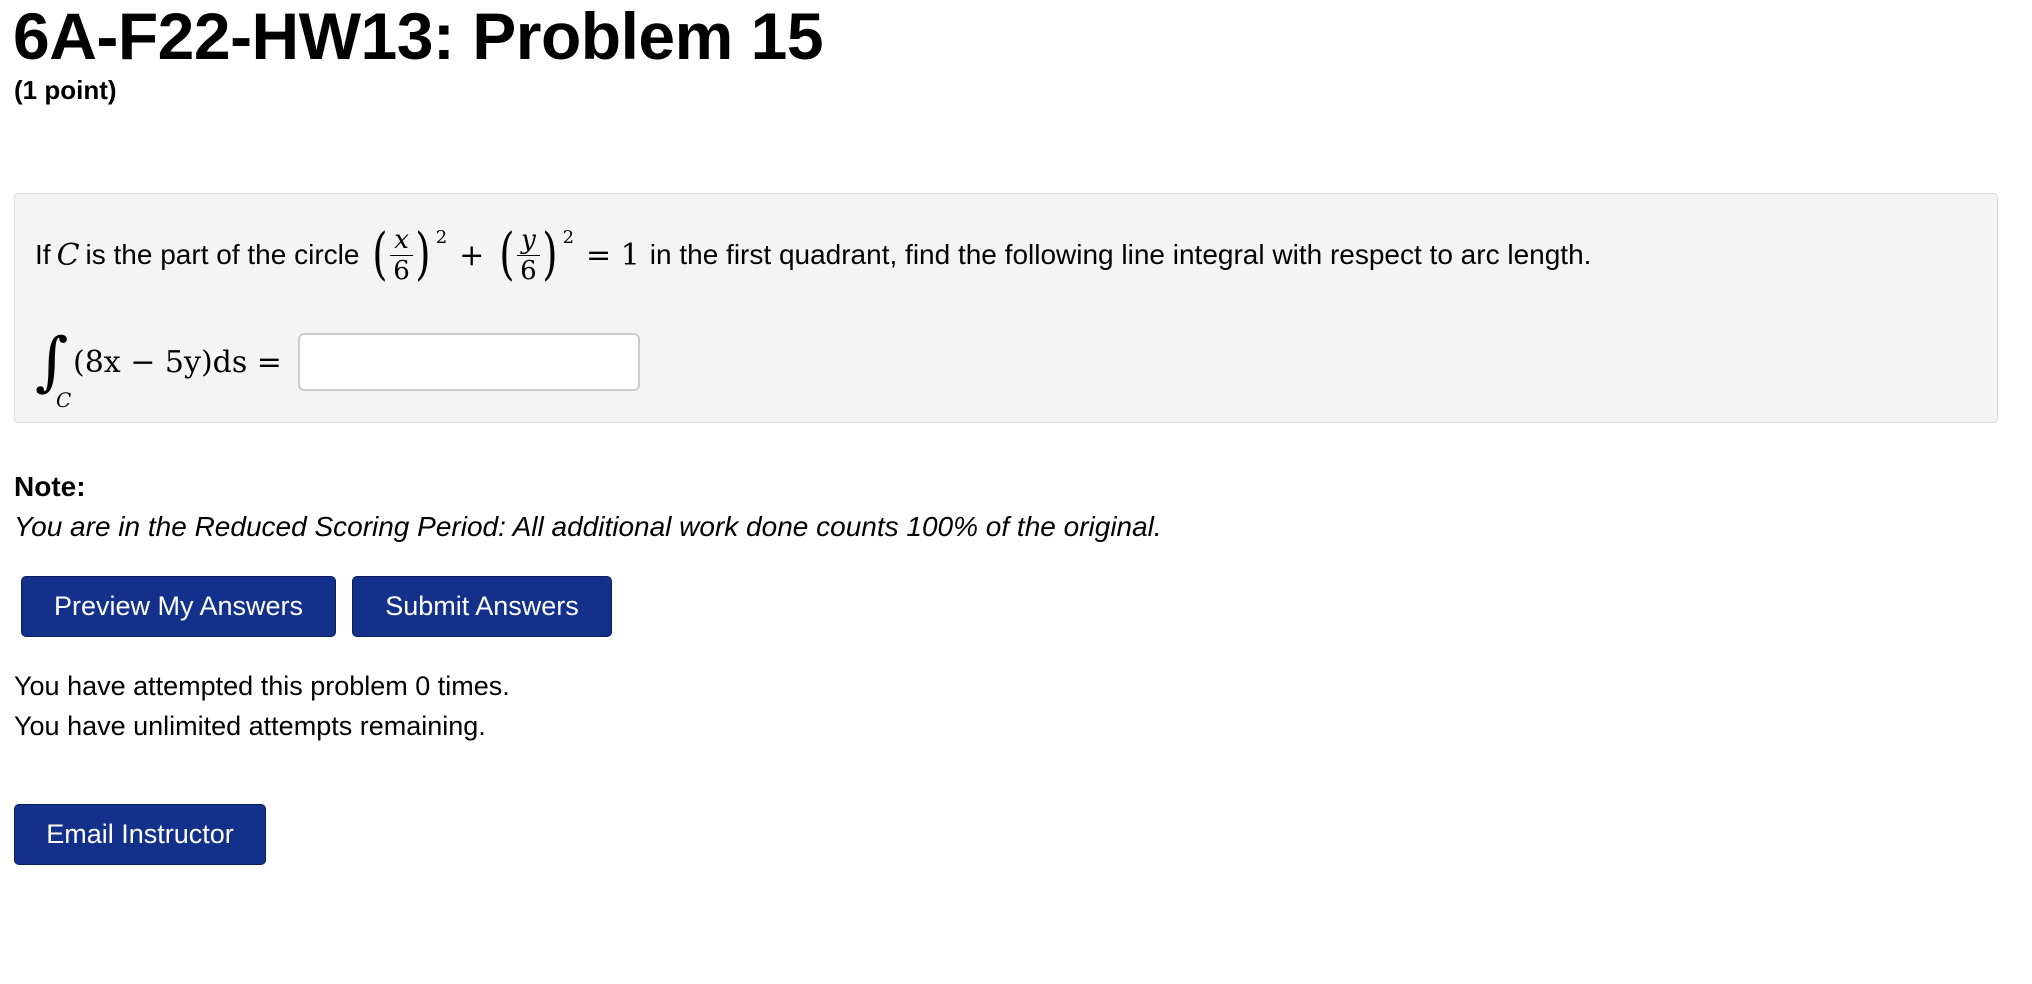  What do you see at coordinates (441, 237) in the screenshot?
I see `exponent-x: 2` at bounding box center [441, 237].